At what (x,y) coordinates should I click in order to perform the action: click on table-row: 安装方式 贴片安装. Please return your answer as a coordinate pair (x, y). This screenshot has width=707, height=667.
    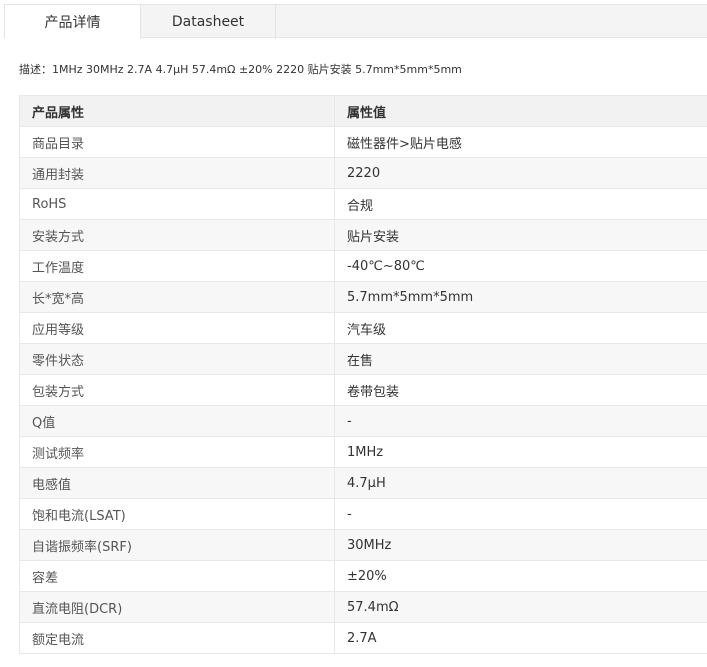
    Looking at the image, I should click on (363, 235).